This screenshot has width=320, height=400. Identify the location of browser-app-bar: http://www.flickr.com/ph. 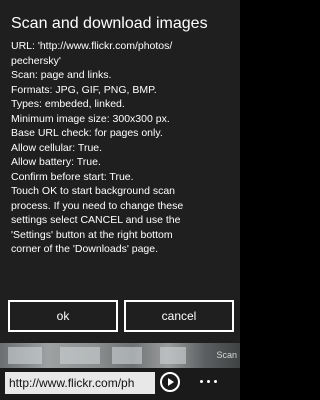
(120, 384).